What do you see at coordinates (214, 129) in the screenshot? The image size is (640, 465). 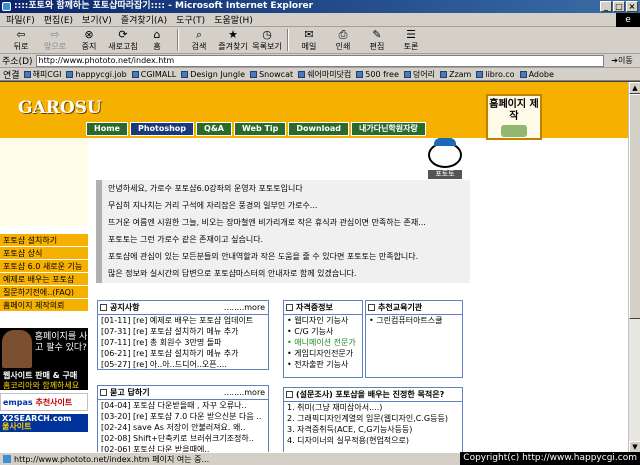 I see `nav-qna: Q&A` at bounding box center [214, 129].